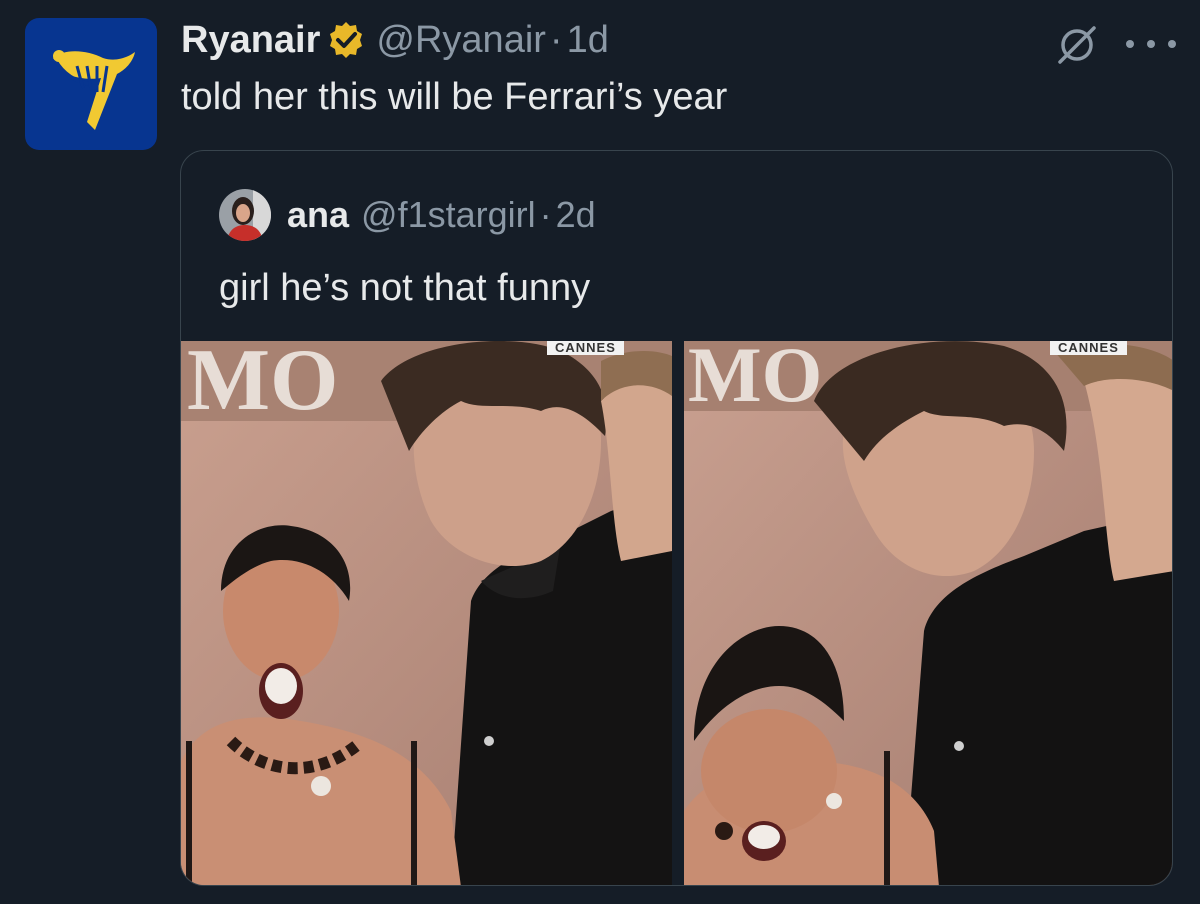  What do you see at coordinates (250, 40) in the screenshot?
I see `author-name: Ryanair` at bounding box center [250, 40].